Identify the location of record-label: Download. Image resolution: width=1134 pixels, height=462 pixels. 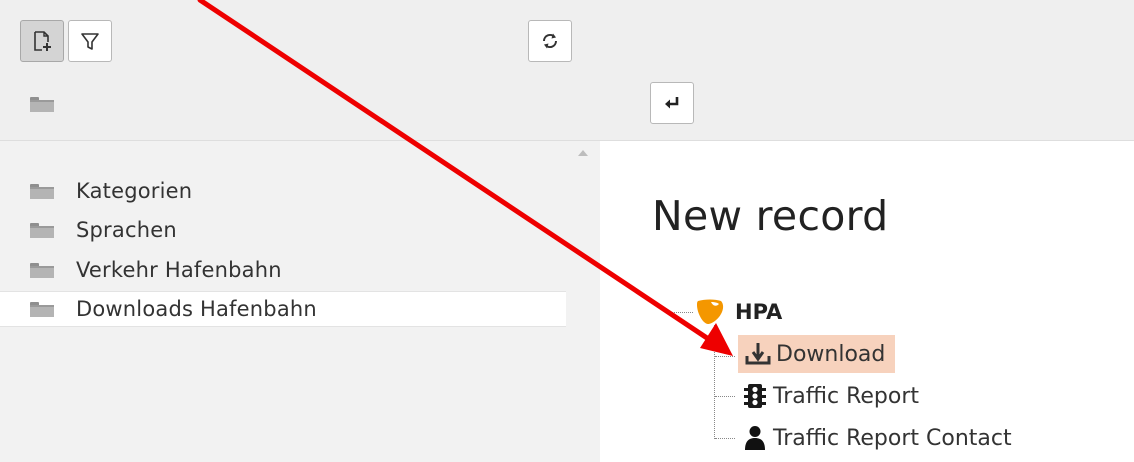
(831, 354).